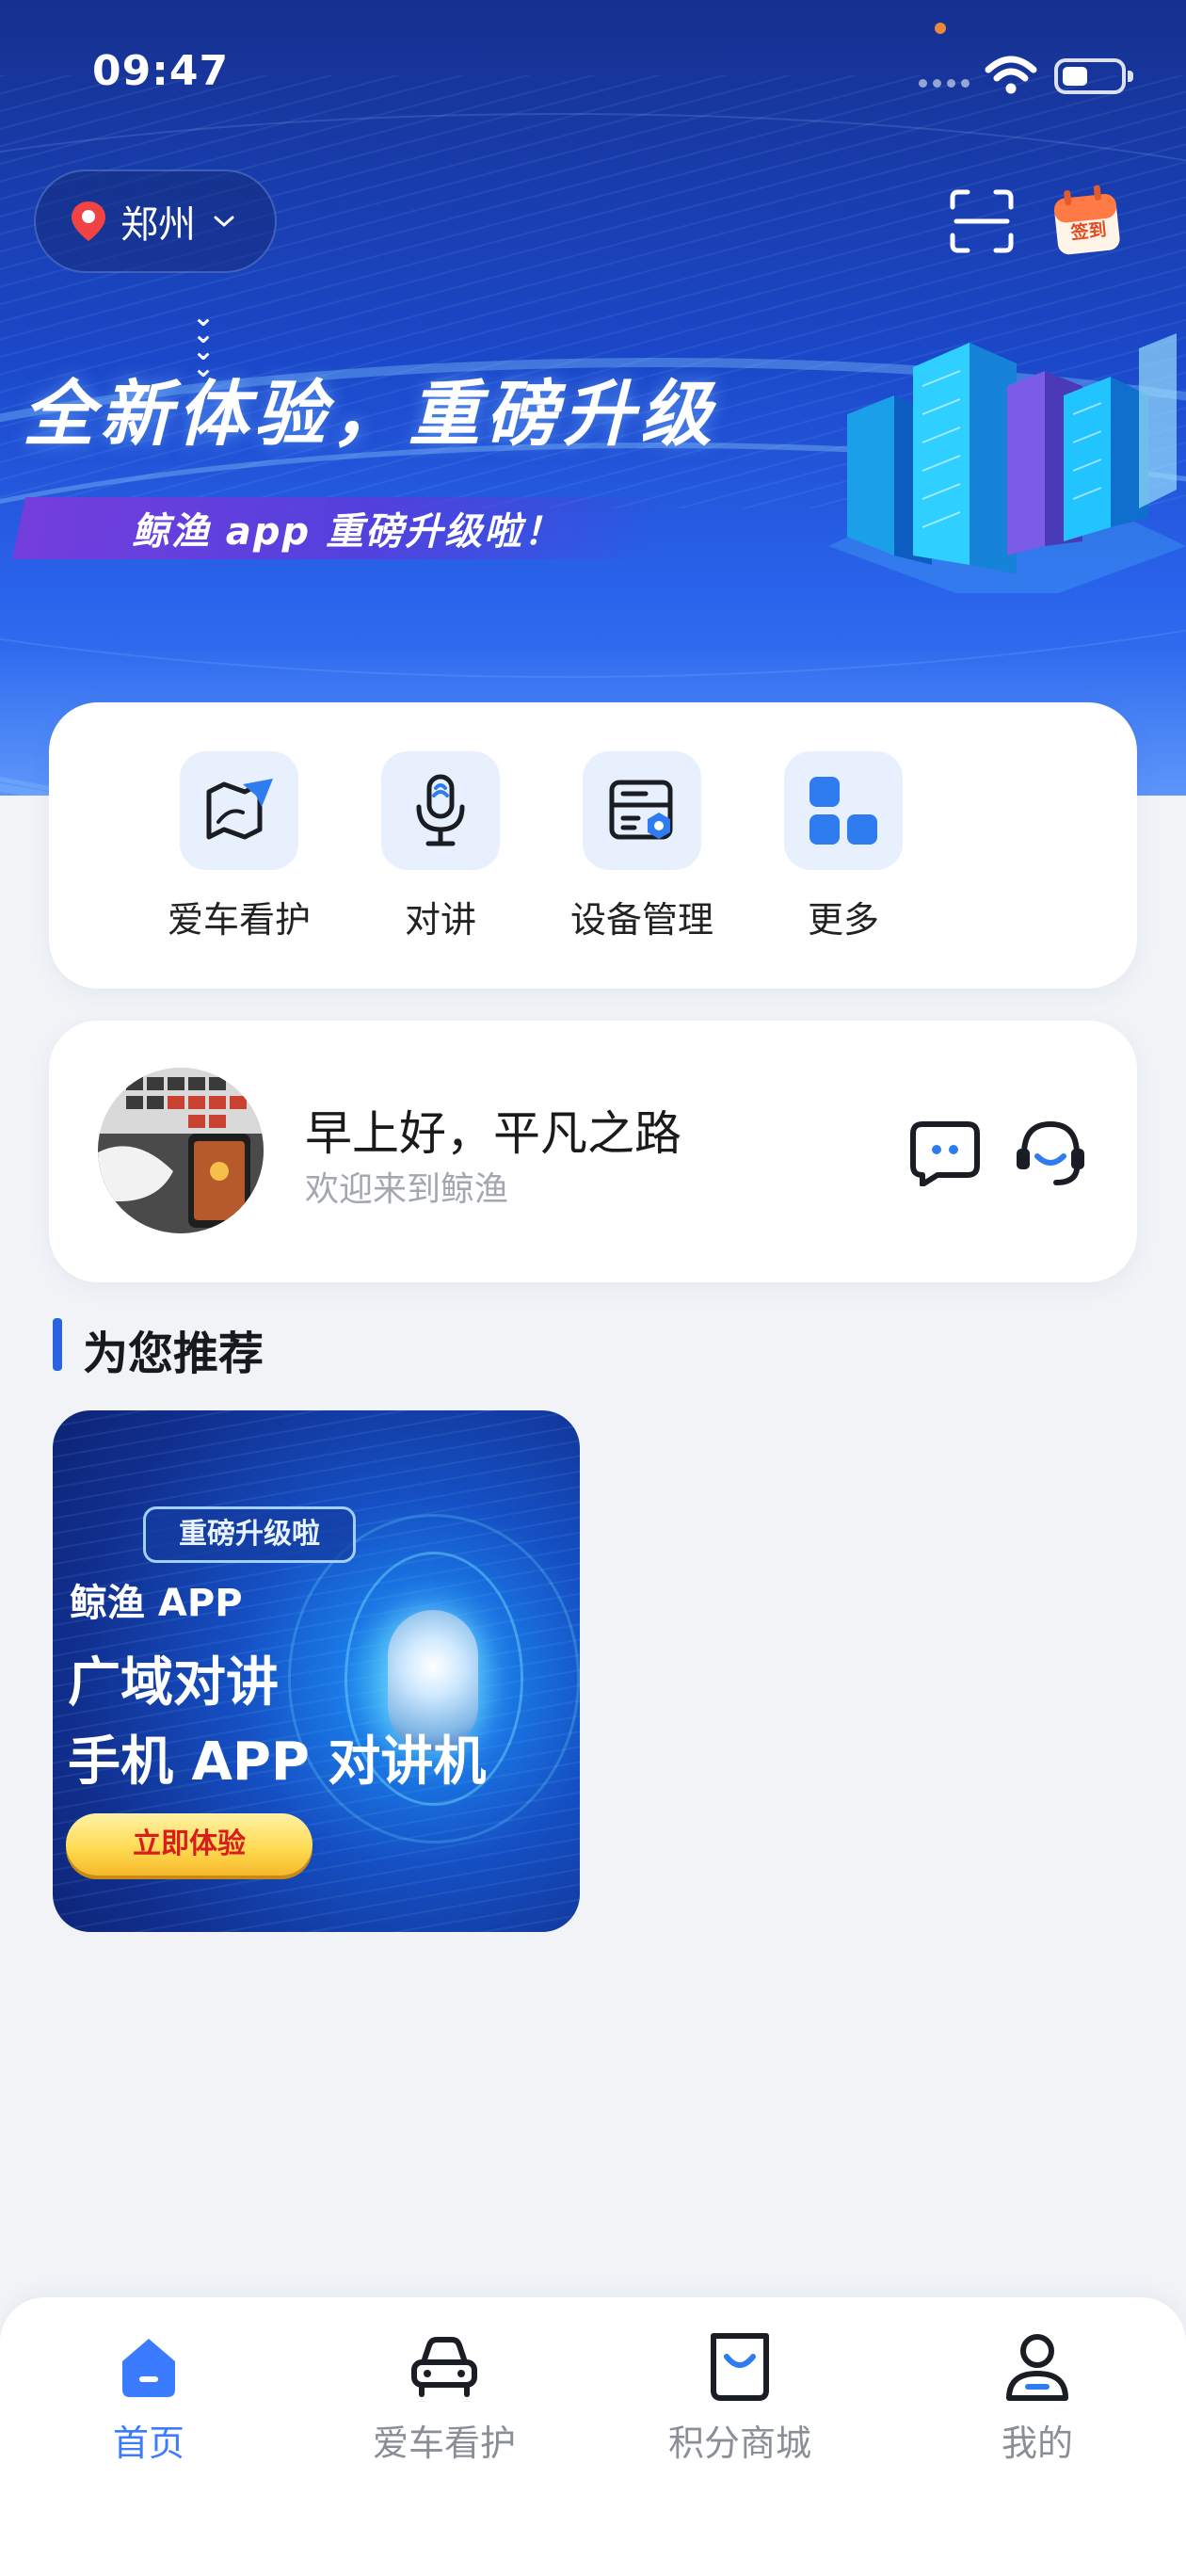 This screenshot has width=1186, height=2576. Describe the element at coordinates (739, 2367) in the screenshot. I see `shopping-bag-icon` at that location.